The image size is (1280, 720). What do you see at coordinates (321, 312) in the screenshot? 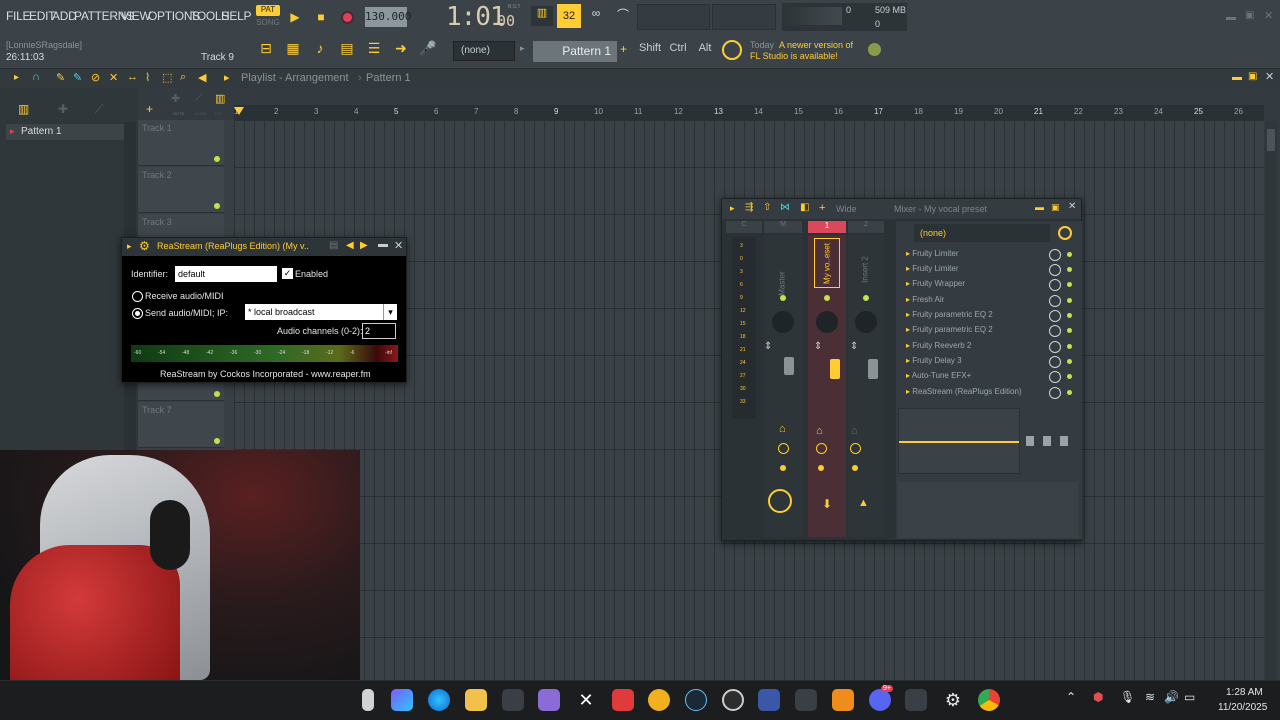
I see `ip-dropdown: * local broadcast ▾` at bounding box center [321, 312].